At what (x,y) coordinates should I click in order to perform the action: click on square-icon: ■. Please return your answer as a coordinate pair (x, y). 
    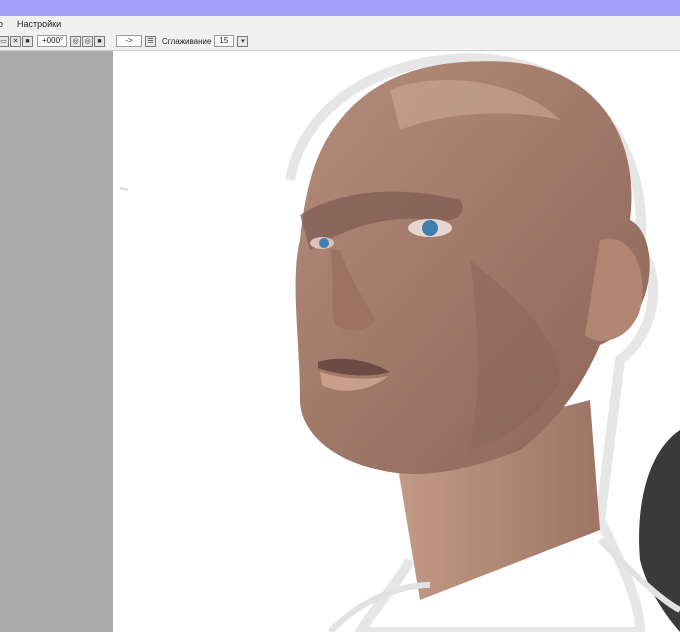
    Looking at the image, I should click on (27, 41).